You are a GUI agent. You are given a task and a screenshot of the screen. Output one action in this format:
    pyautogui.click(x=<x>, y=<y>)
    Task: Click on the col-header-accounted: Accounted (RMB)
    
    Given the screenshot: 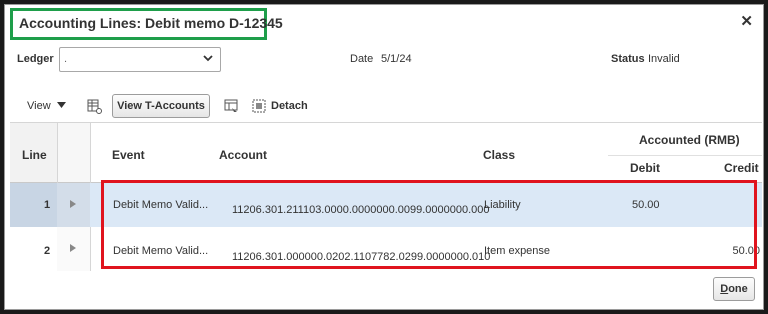 What is the action you would take?
    pyautogui.click(x=689, y=140)
    